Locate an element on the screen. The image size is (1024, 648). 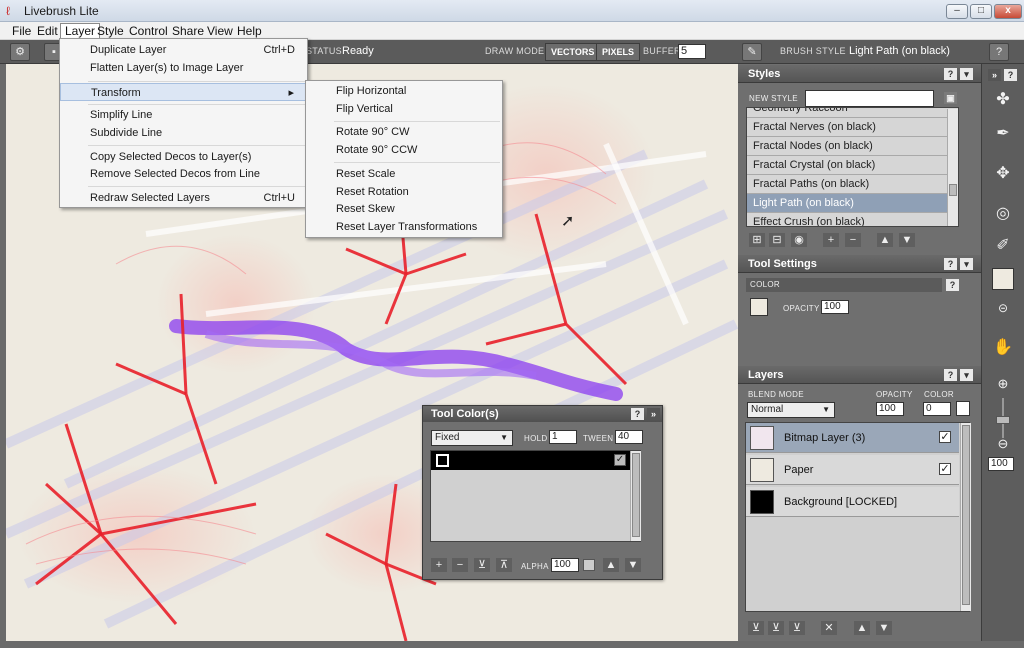
move-layer-up-icon: ▲ is located at coordinates (862, 628).